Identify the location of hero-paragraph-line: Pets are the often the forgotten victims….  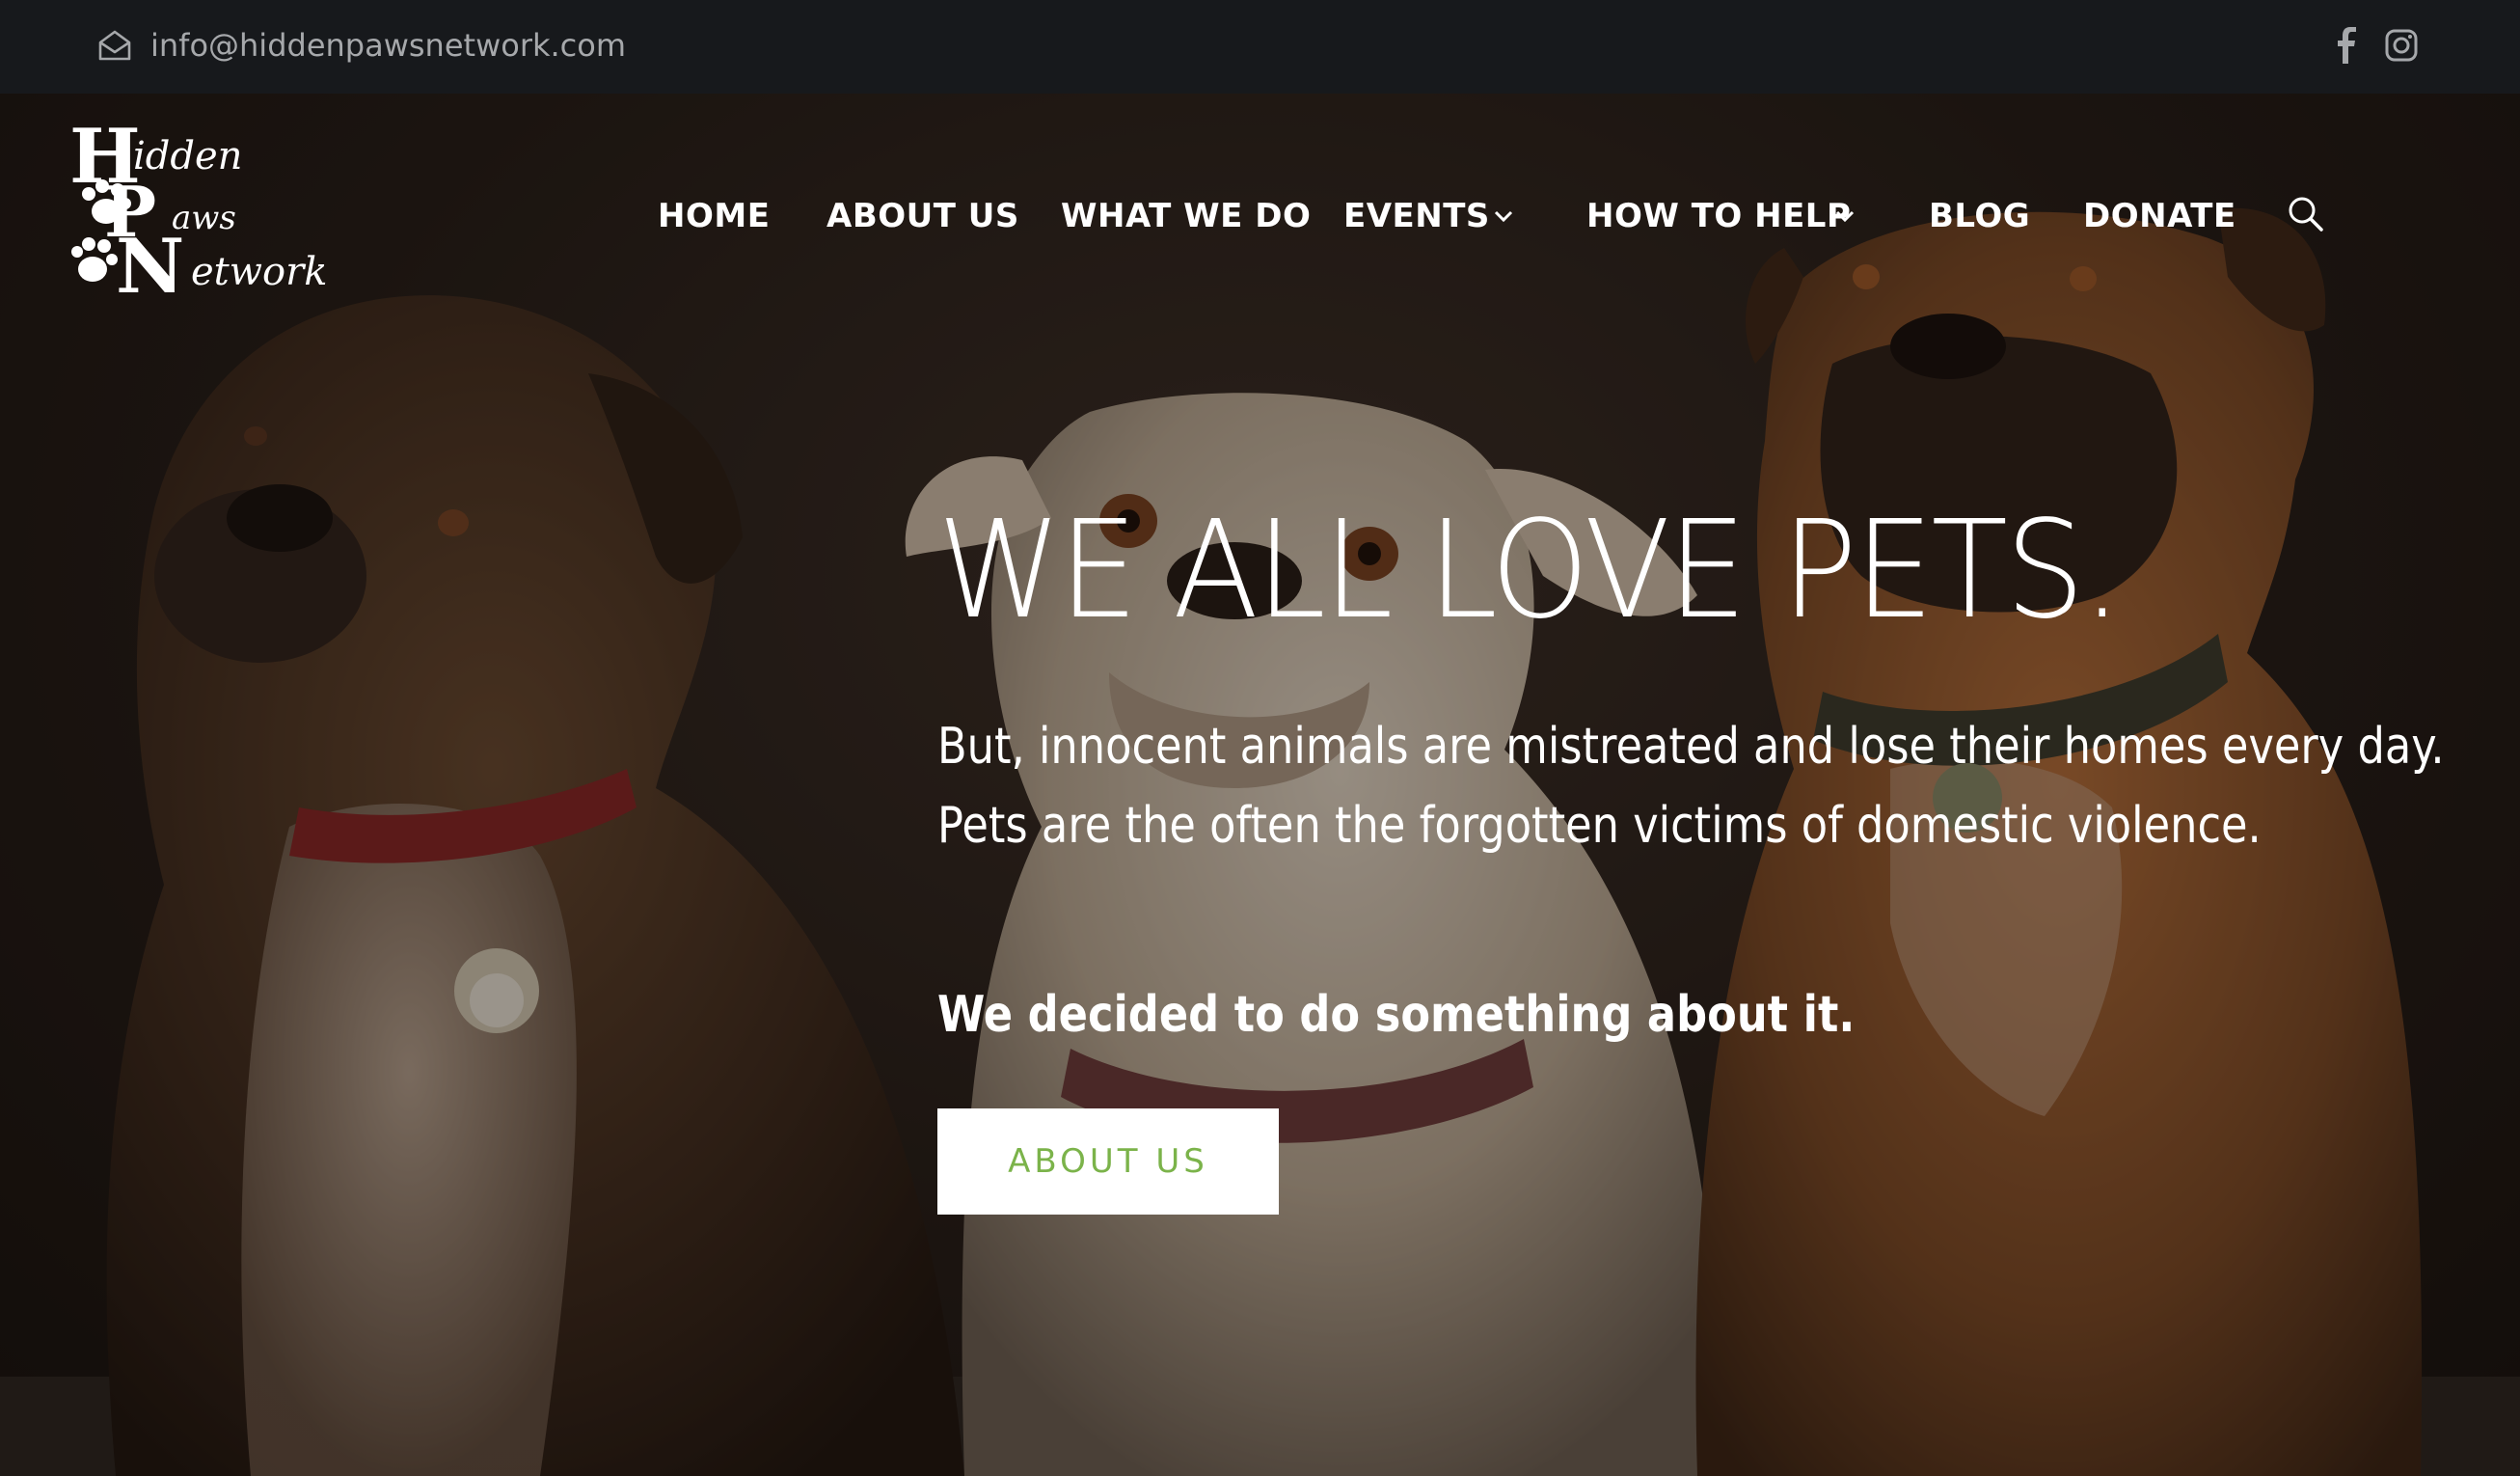
(1600, 826).